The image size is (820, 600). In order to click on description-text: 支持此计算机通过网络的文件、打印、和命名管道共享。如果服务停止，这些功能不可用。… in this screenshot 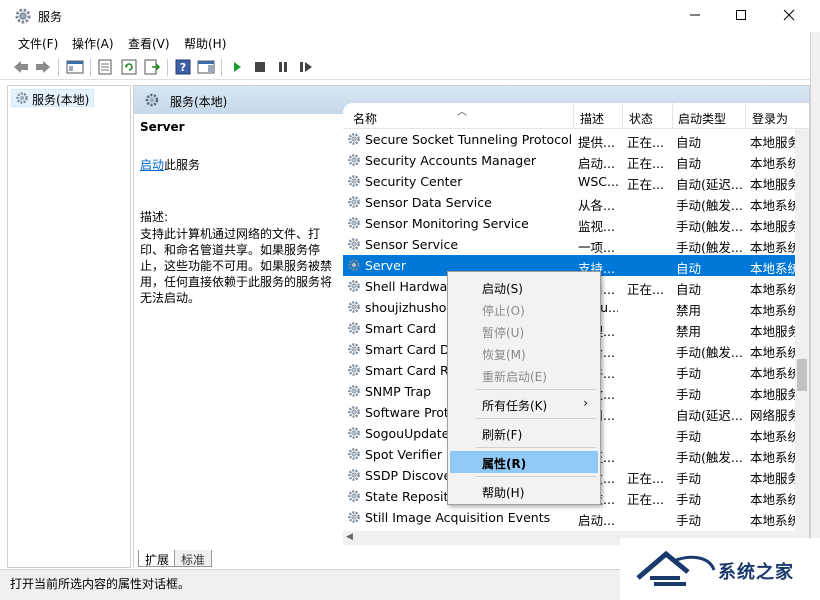, I will do `click(236, 266)`.